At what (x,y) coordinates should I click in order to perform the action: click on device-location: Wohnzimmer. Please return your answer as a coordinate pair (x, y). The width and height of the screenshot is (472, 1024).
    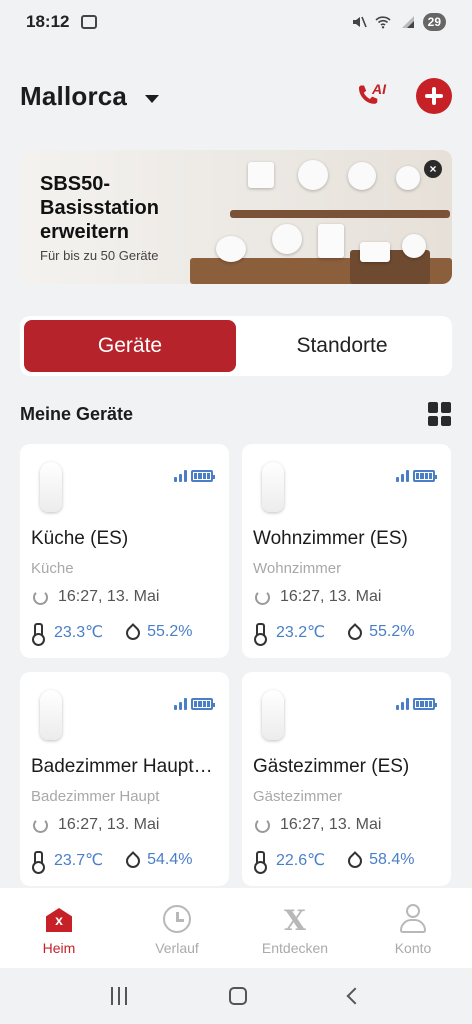
    Looking at the image, I should click on (297, 568).